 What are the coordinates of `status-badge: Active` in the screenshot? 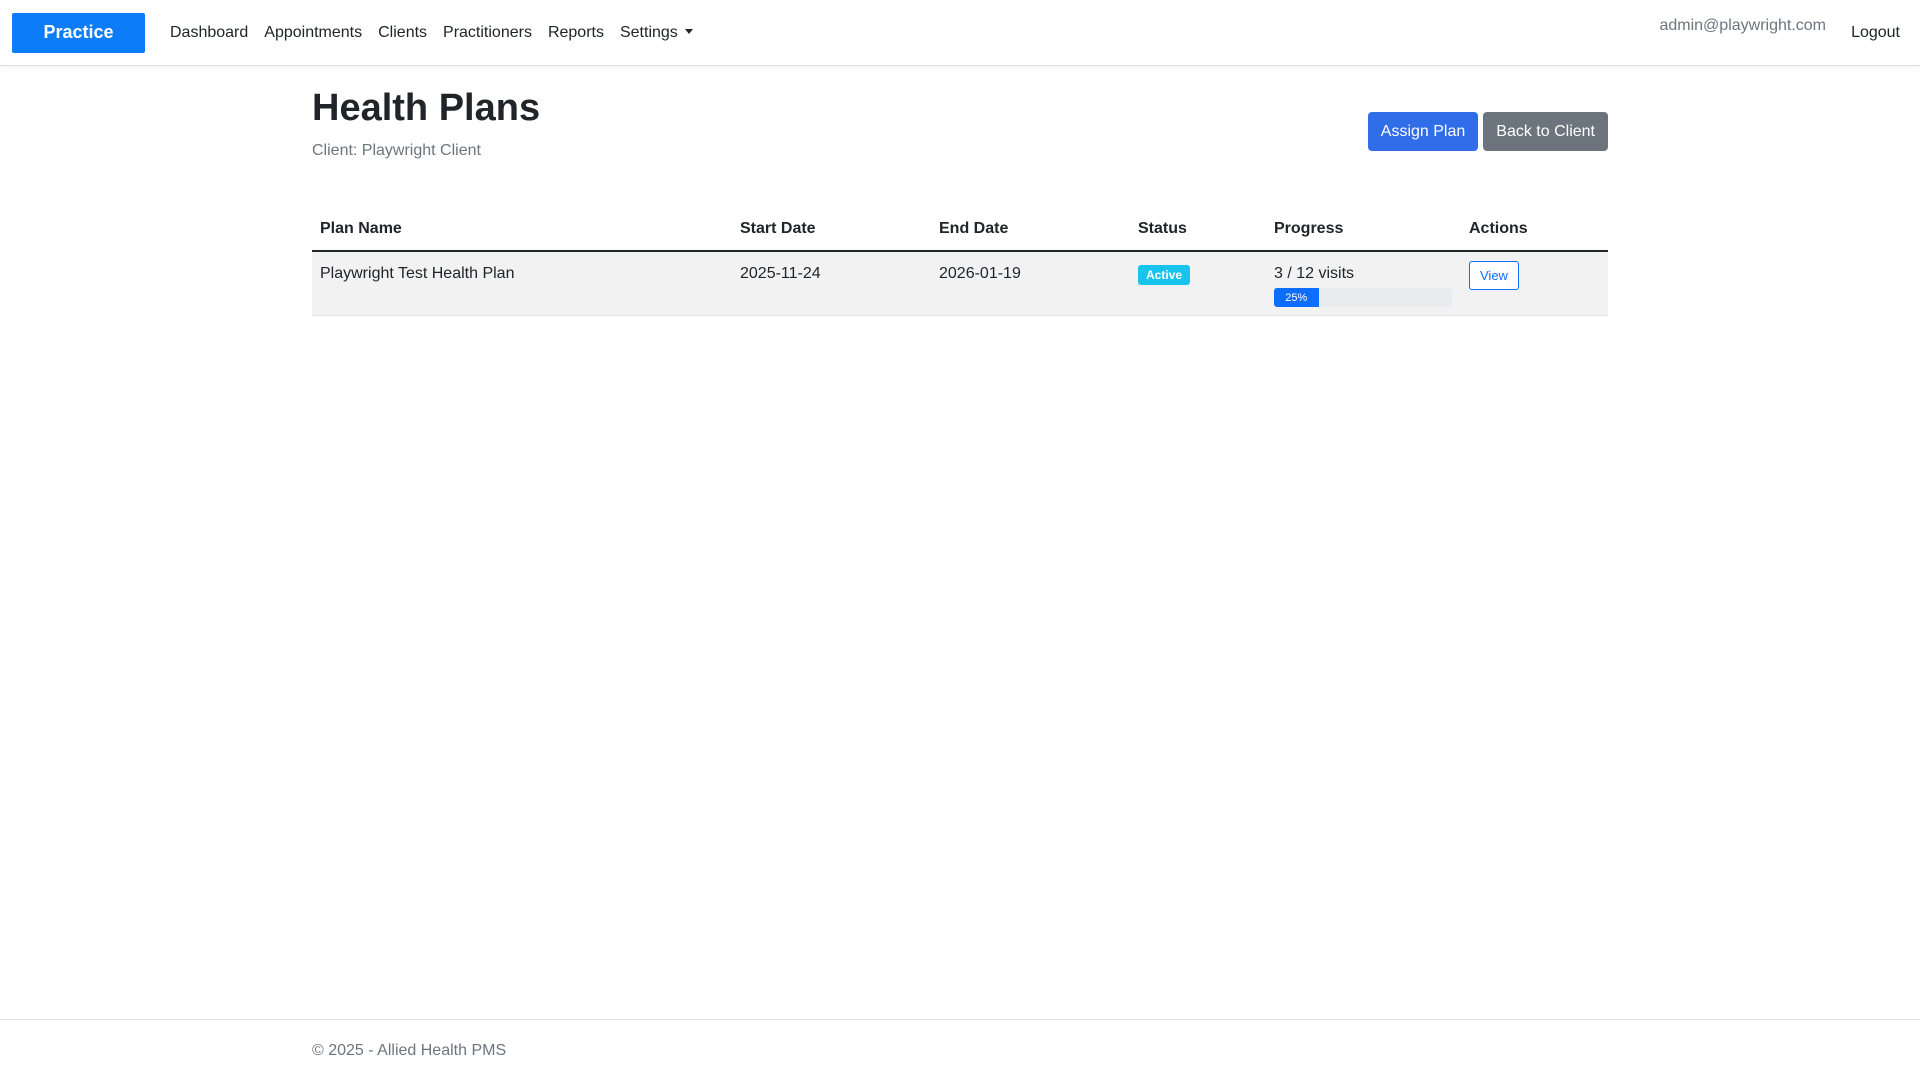 It's located at (1164, 275).